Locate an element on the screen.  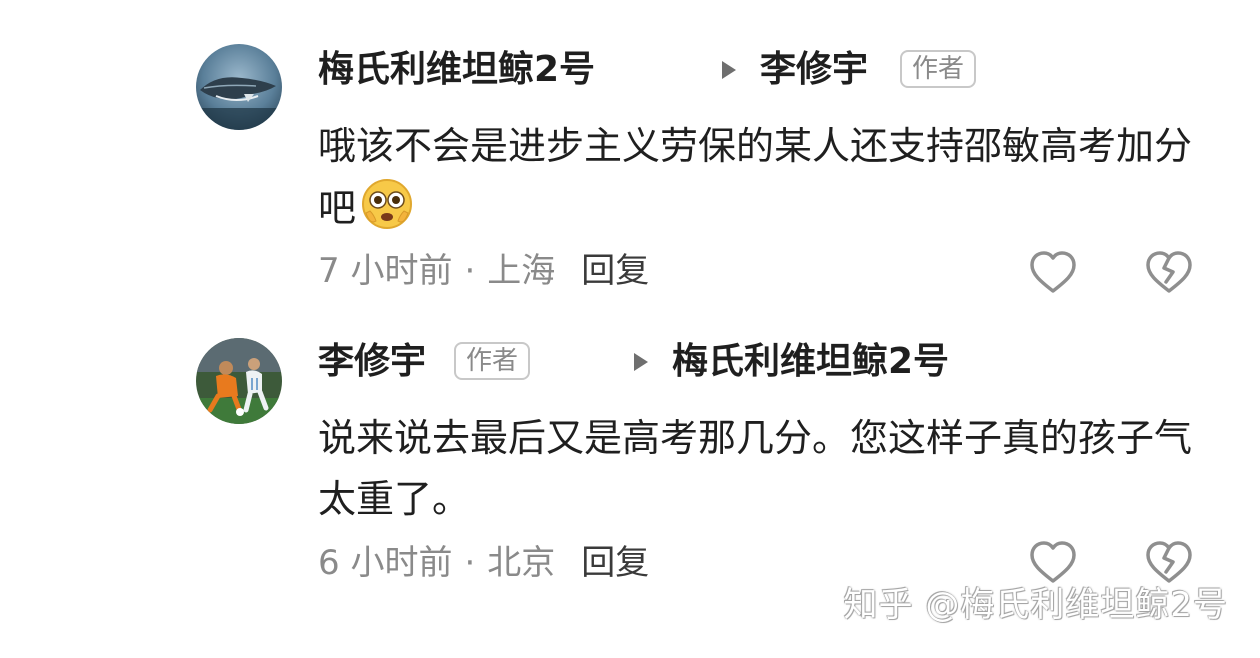
whale-avatar-image is located at coordinates (239, 87).